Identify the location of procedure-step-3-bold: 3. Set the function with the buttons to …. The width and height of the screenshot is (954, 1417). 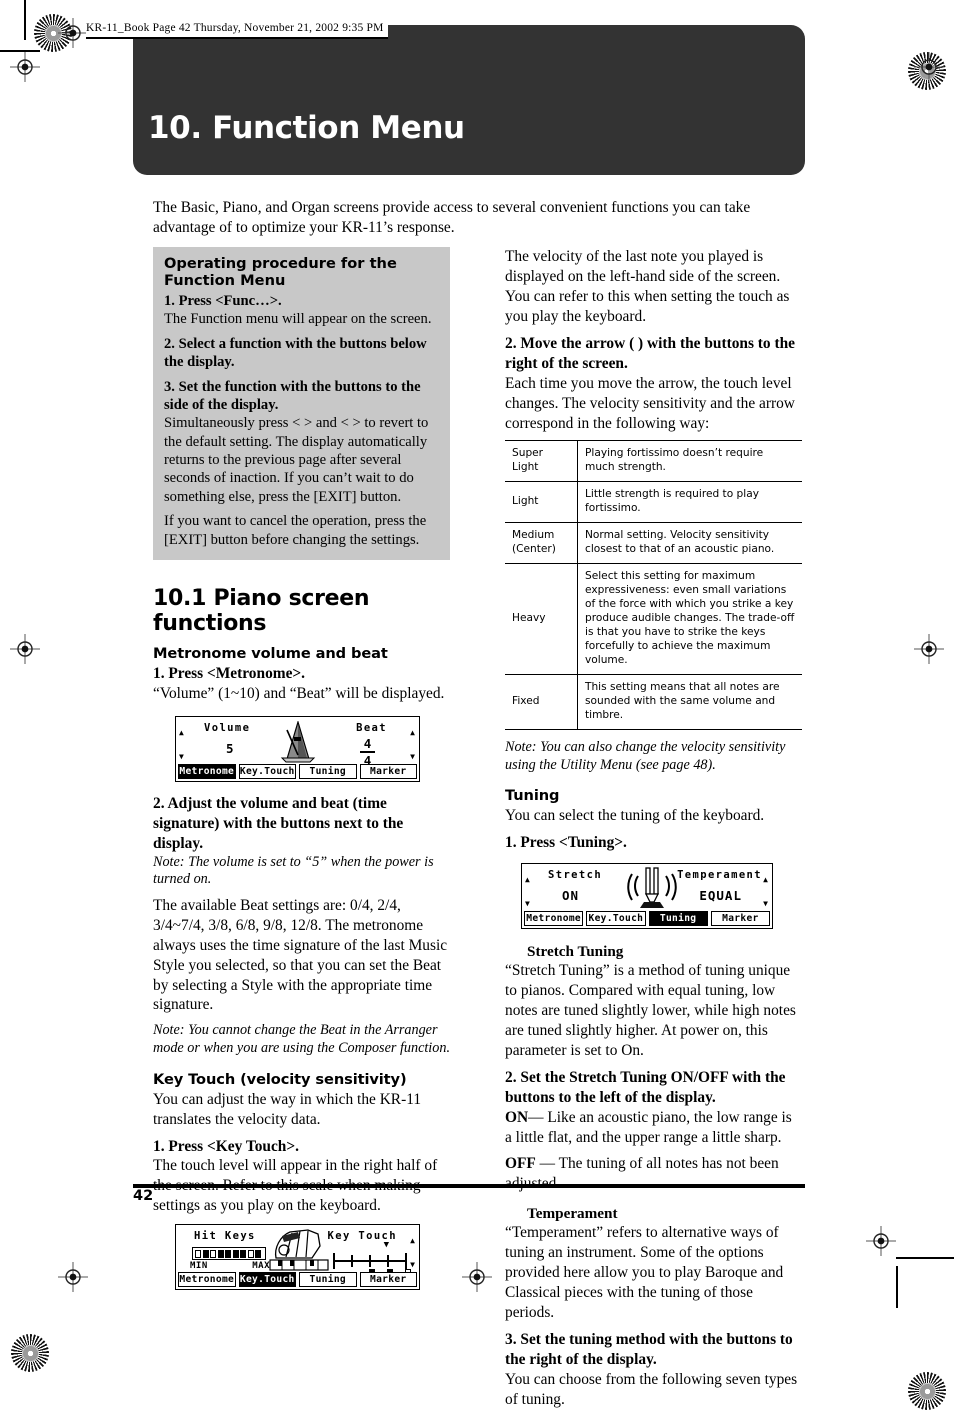
(292, 395).